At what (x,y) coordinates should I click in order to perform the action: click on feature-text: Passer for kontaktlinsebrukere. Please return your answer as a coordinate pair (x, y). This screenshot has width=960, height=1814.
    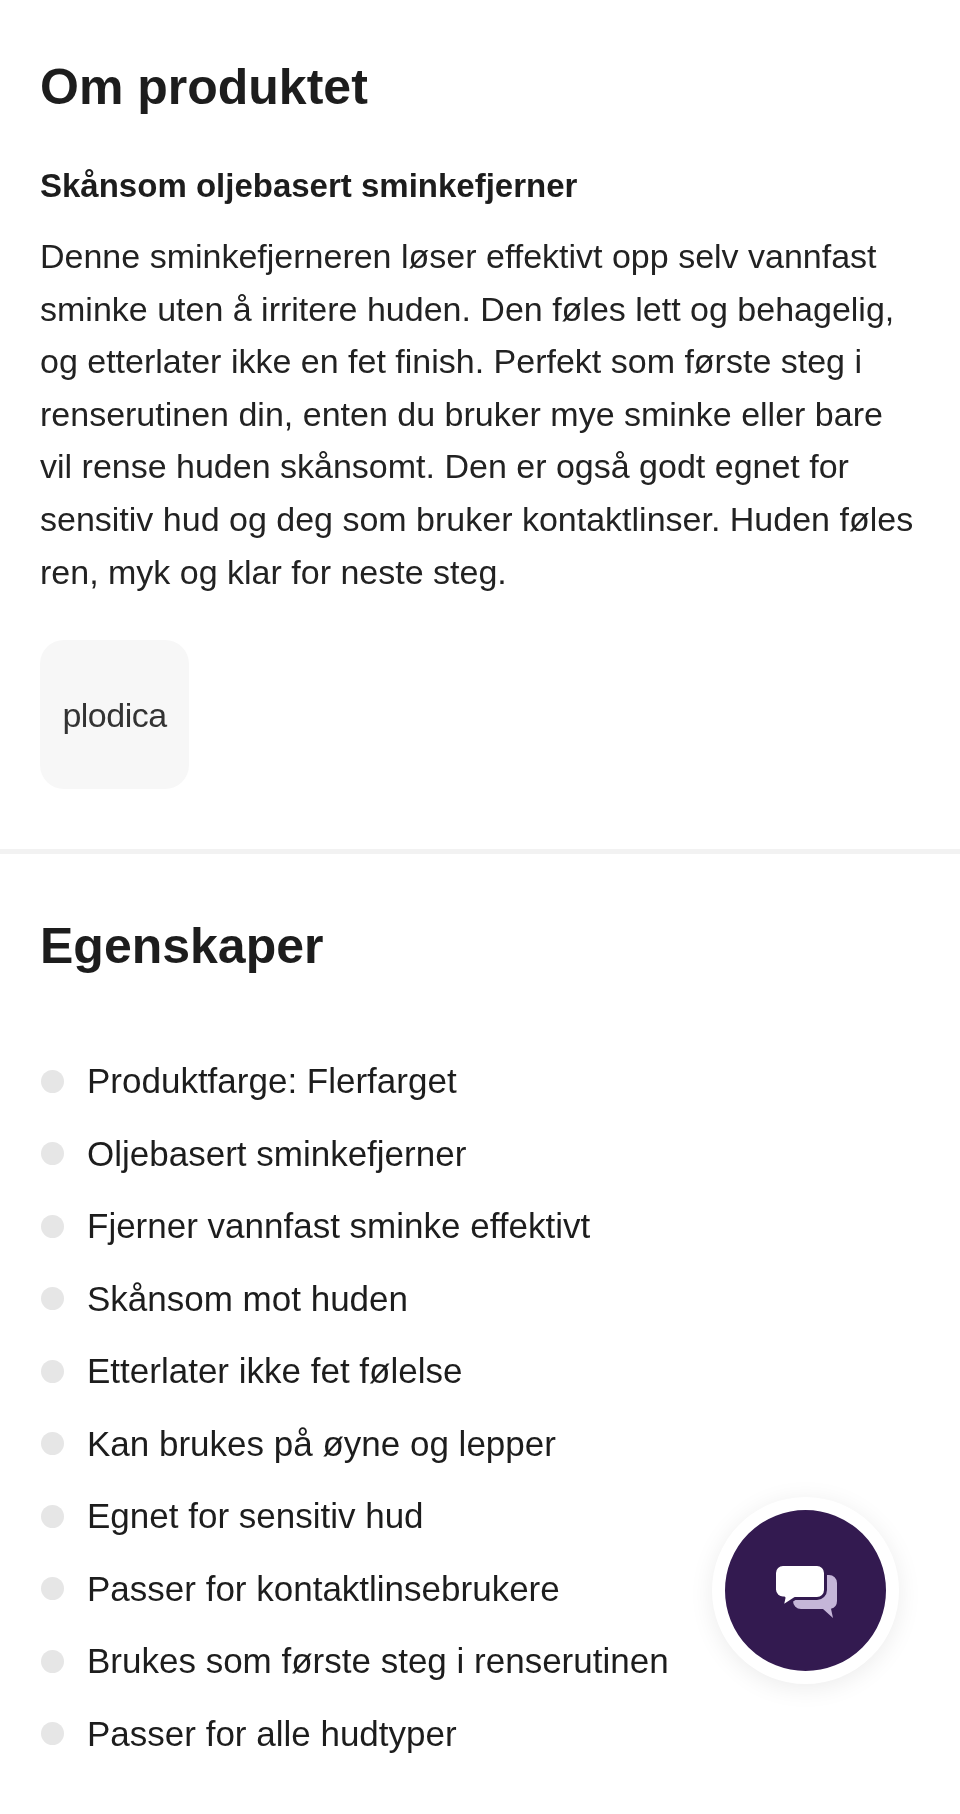
    Looking at the image, I should click on (323, 1588).